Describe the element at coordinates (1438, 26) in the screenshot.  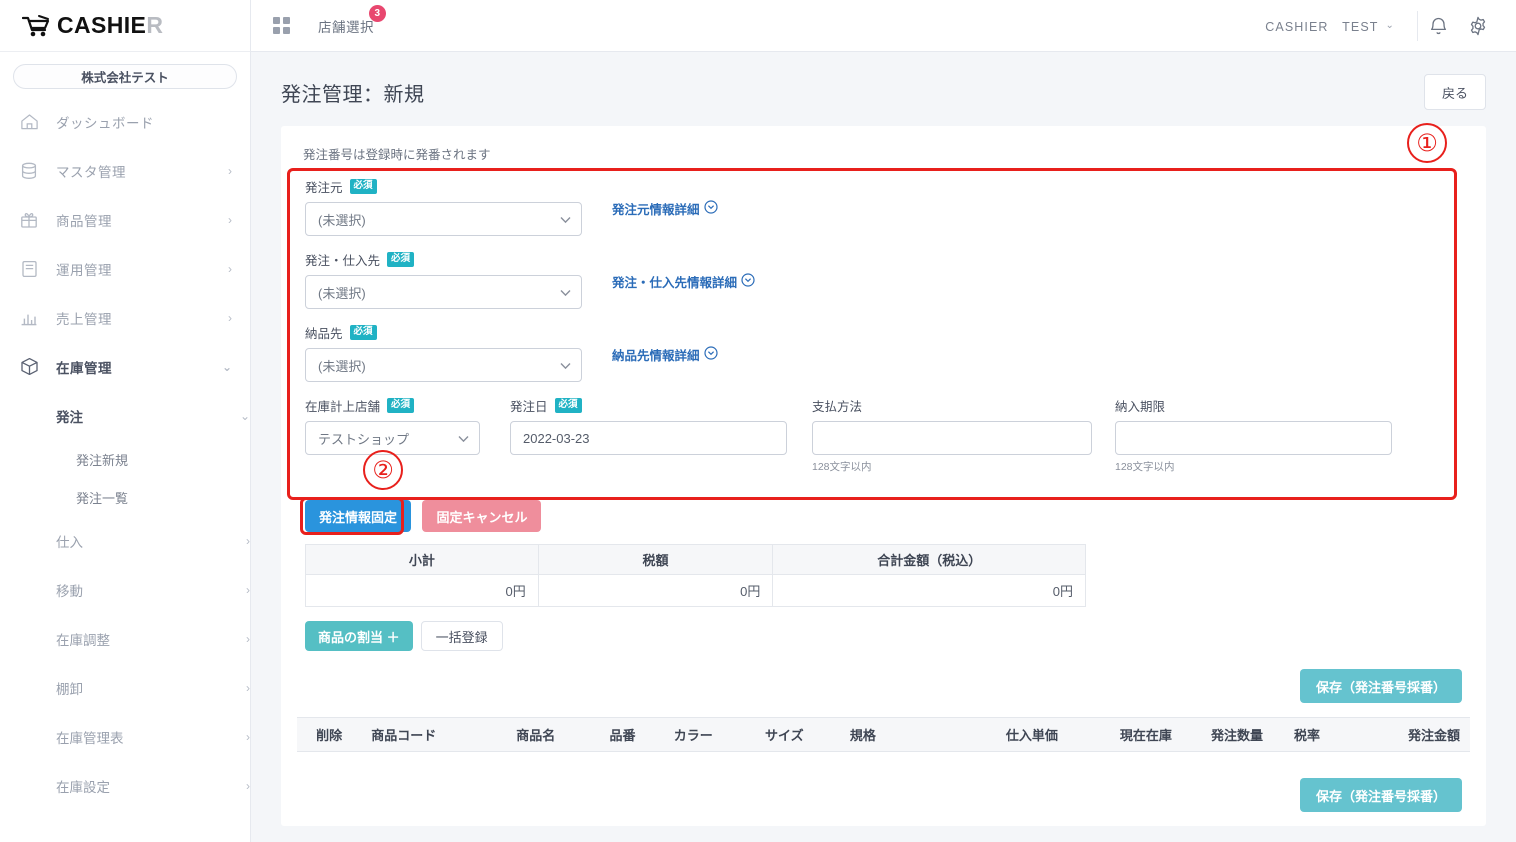
I see `bell-icon` at that location.